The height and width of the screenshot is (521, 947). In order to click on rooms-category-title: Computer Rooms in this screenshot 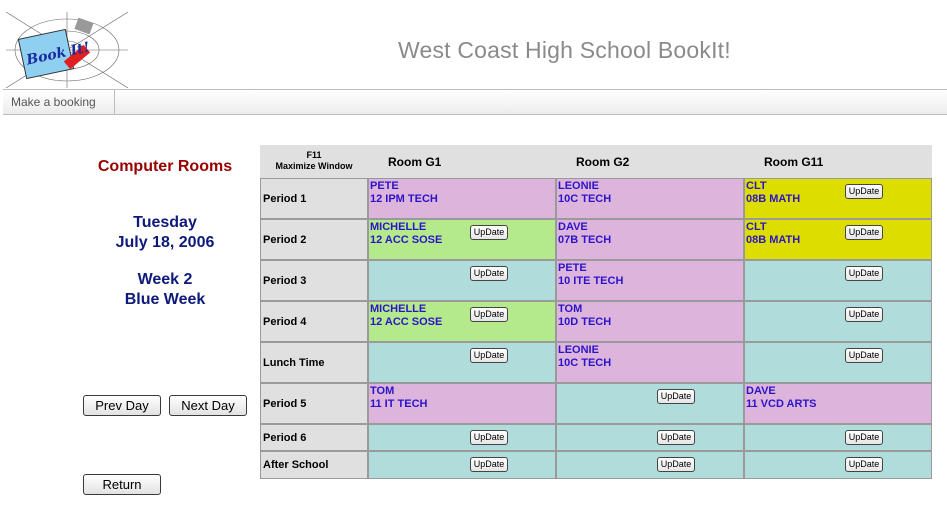, I will do `click(165, 166)`.